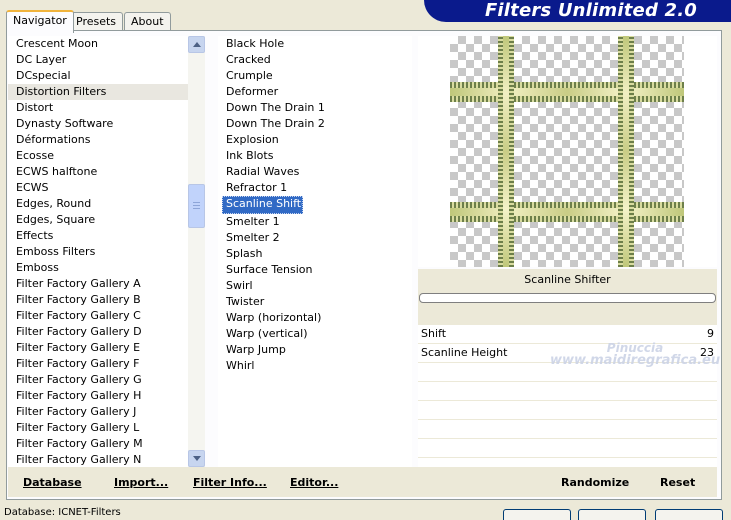 The image size is (731, 520). I want to click on list-item: DC Layer, so click(106, 60).